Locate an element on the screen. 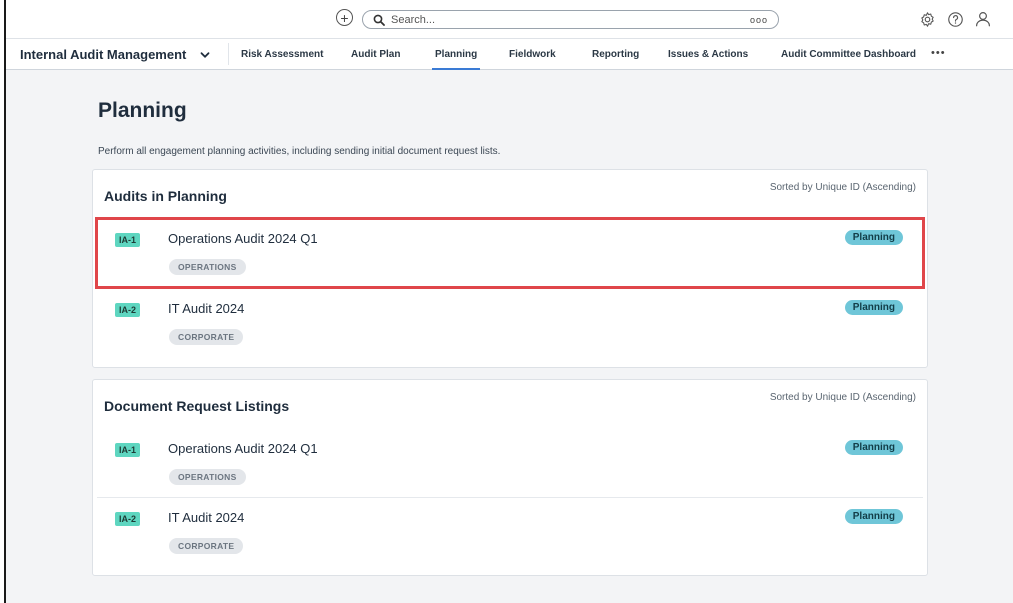  tab-planning: Planning is located at coordinates (456, 59).